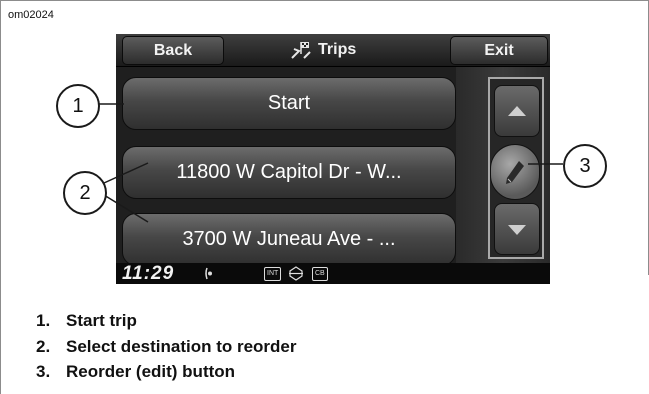 The height and width of the screenshot is (394, 649). Describe the element at coordinates (585, 166) in the screenshot. I see `callout-3: 3` at that location.